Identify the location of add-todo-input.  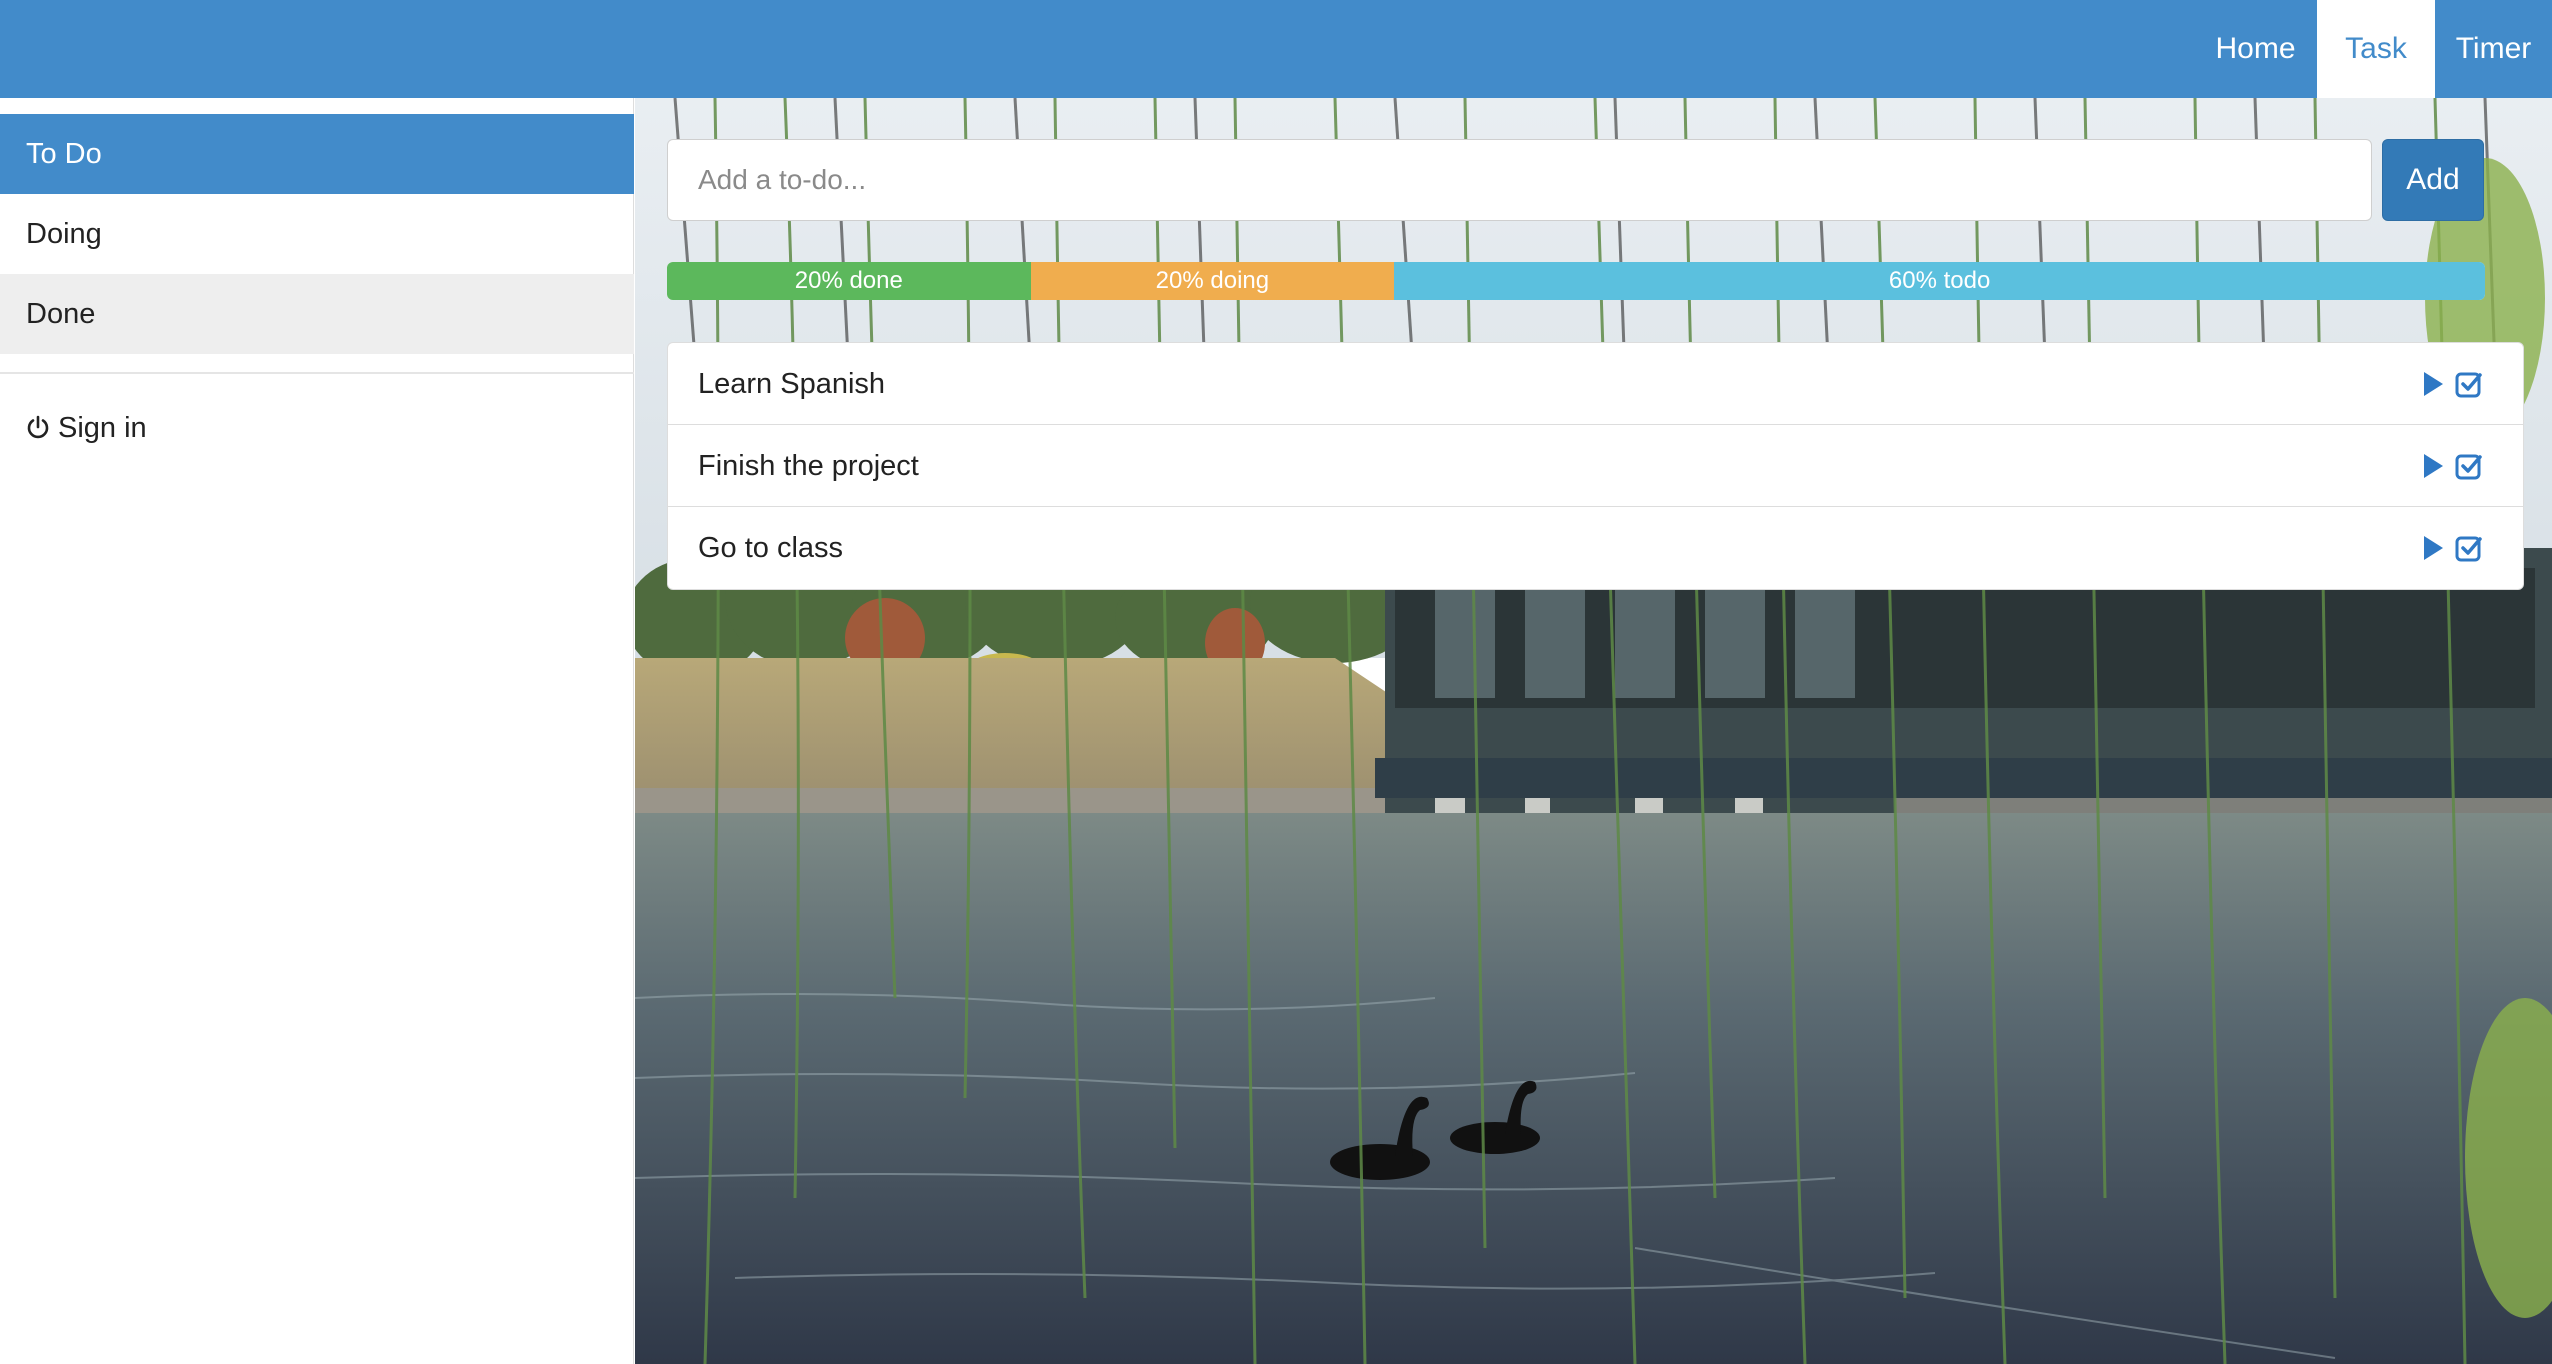
(1519, 180).